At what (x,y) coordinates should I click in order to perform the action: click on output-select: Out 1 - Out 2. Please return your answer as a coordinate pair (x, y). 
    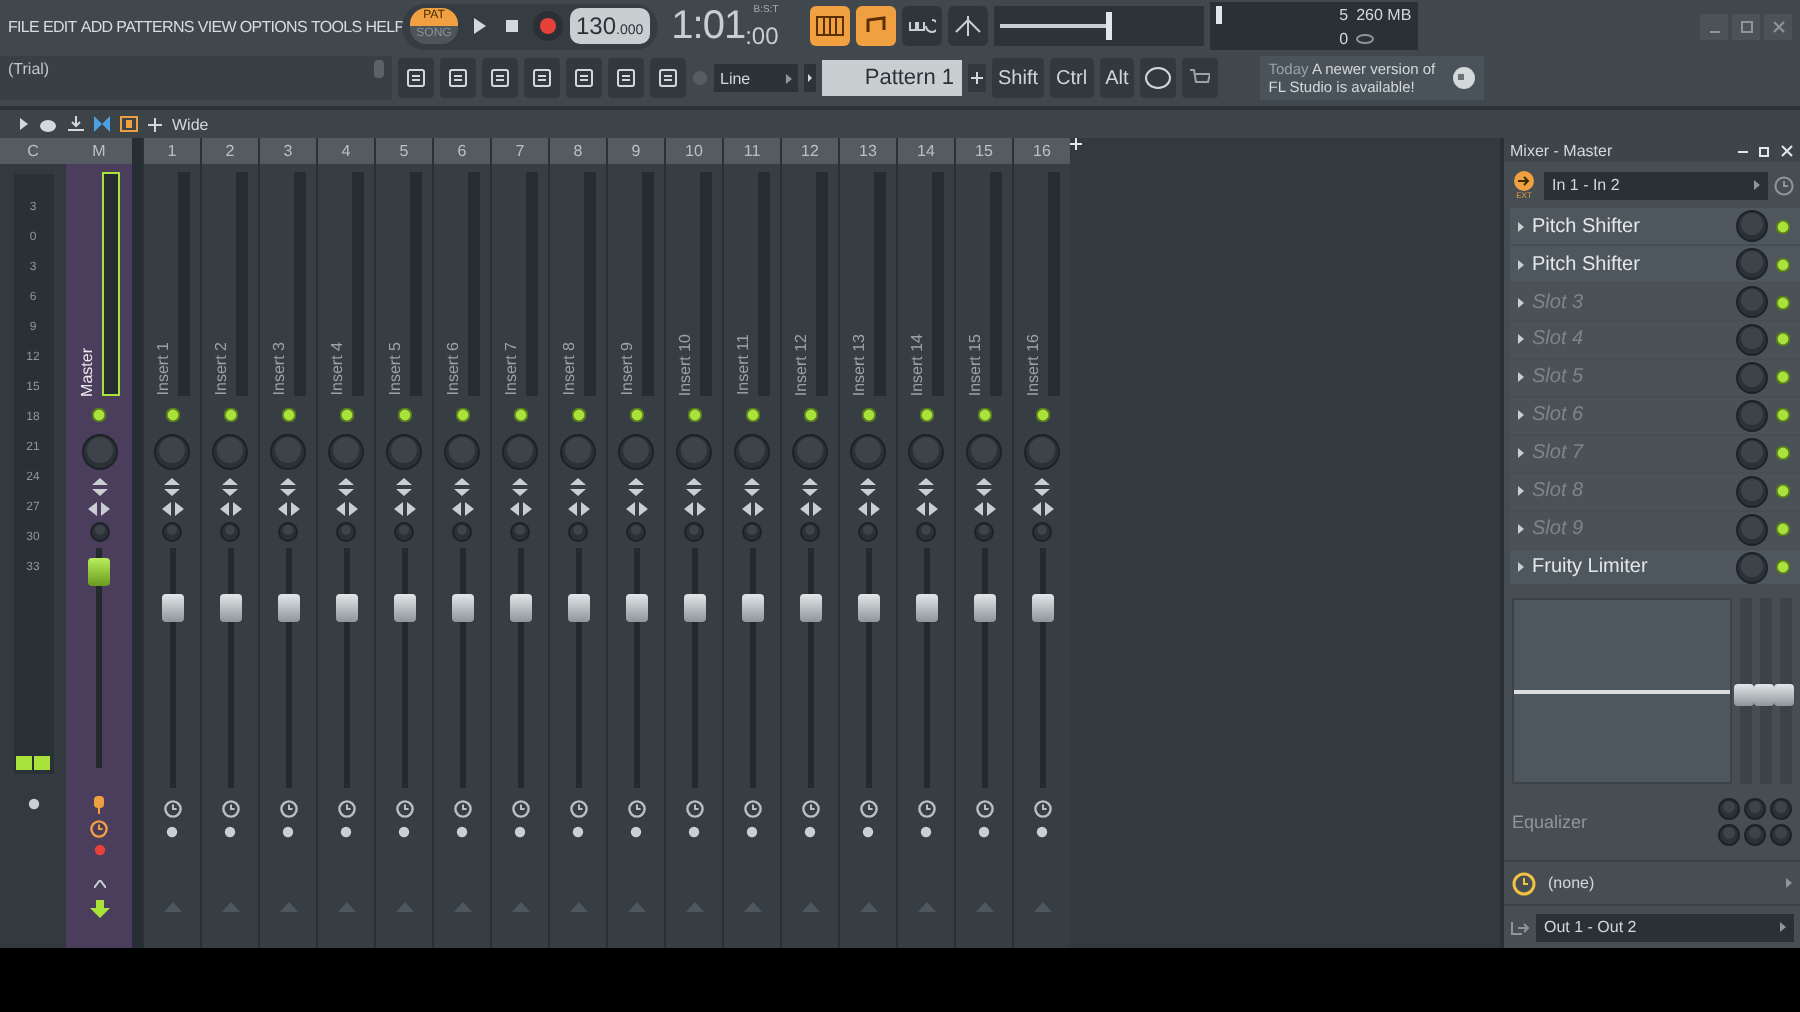
    Looking at the image, I should click on (1665, 927).